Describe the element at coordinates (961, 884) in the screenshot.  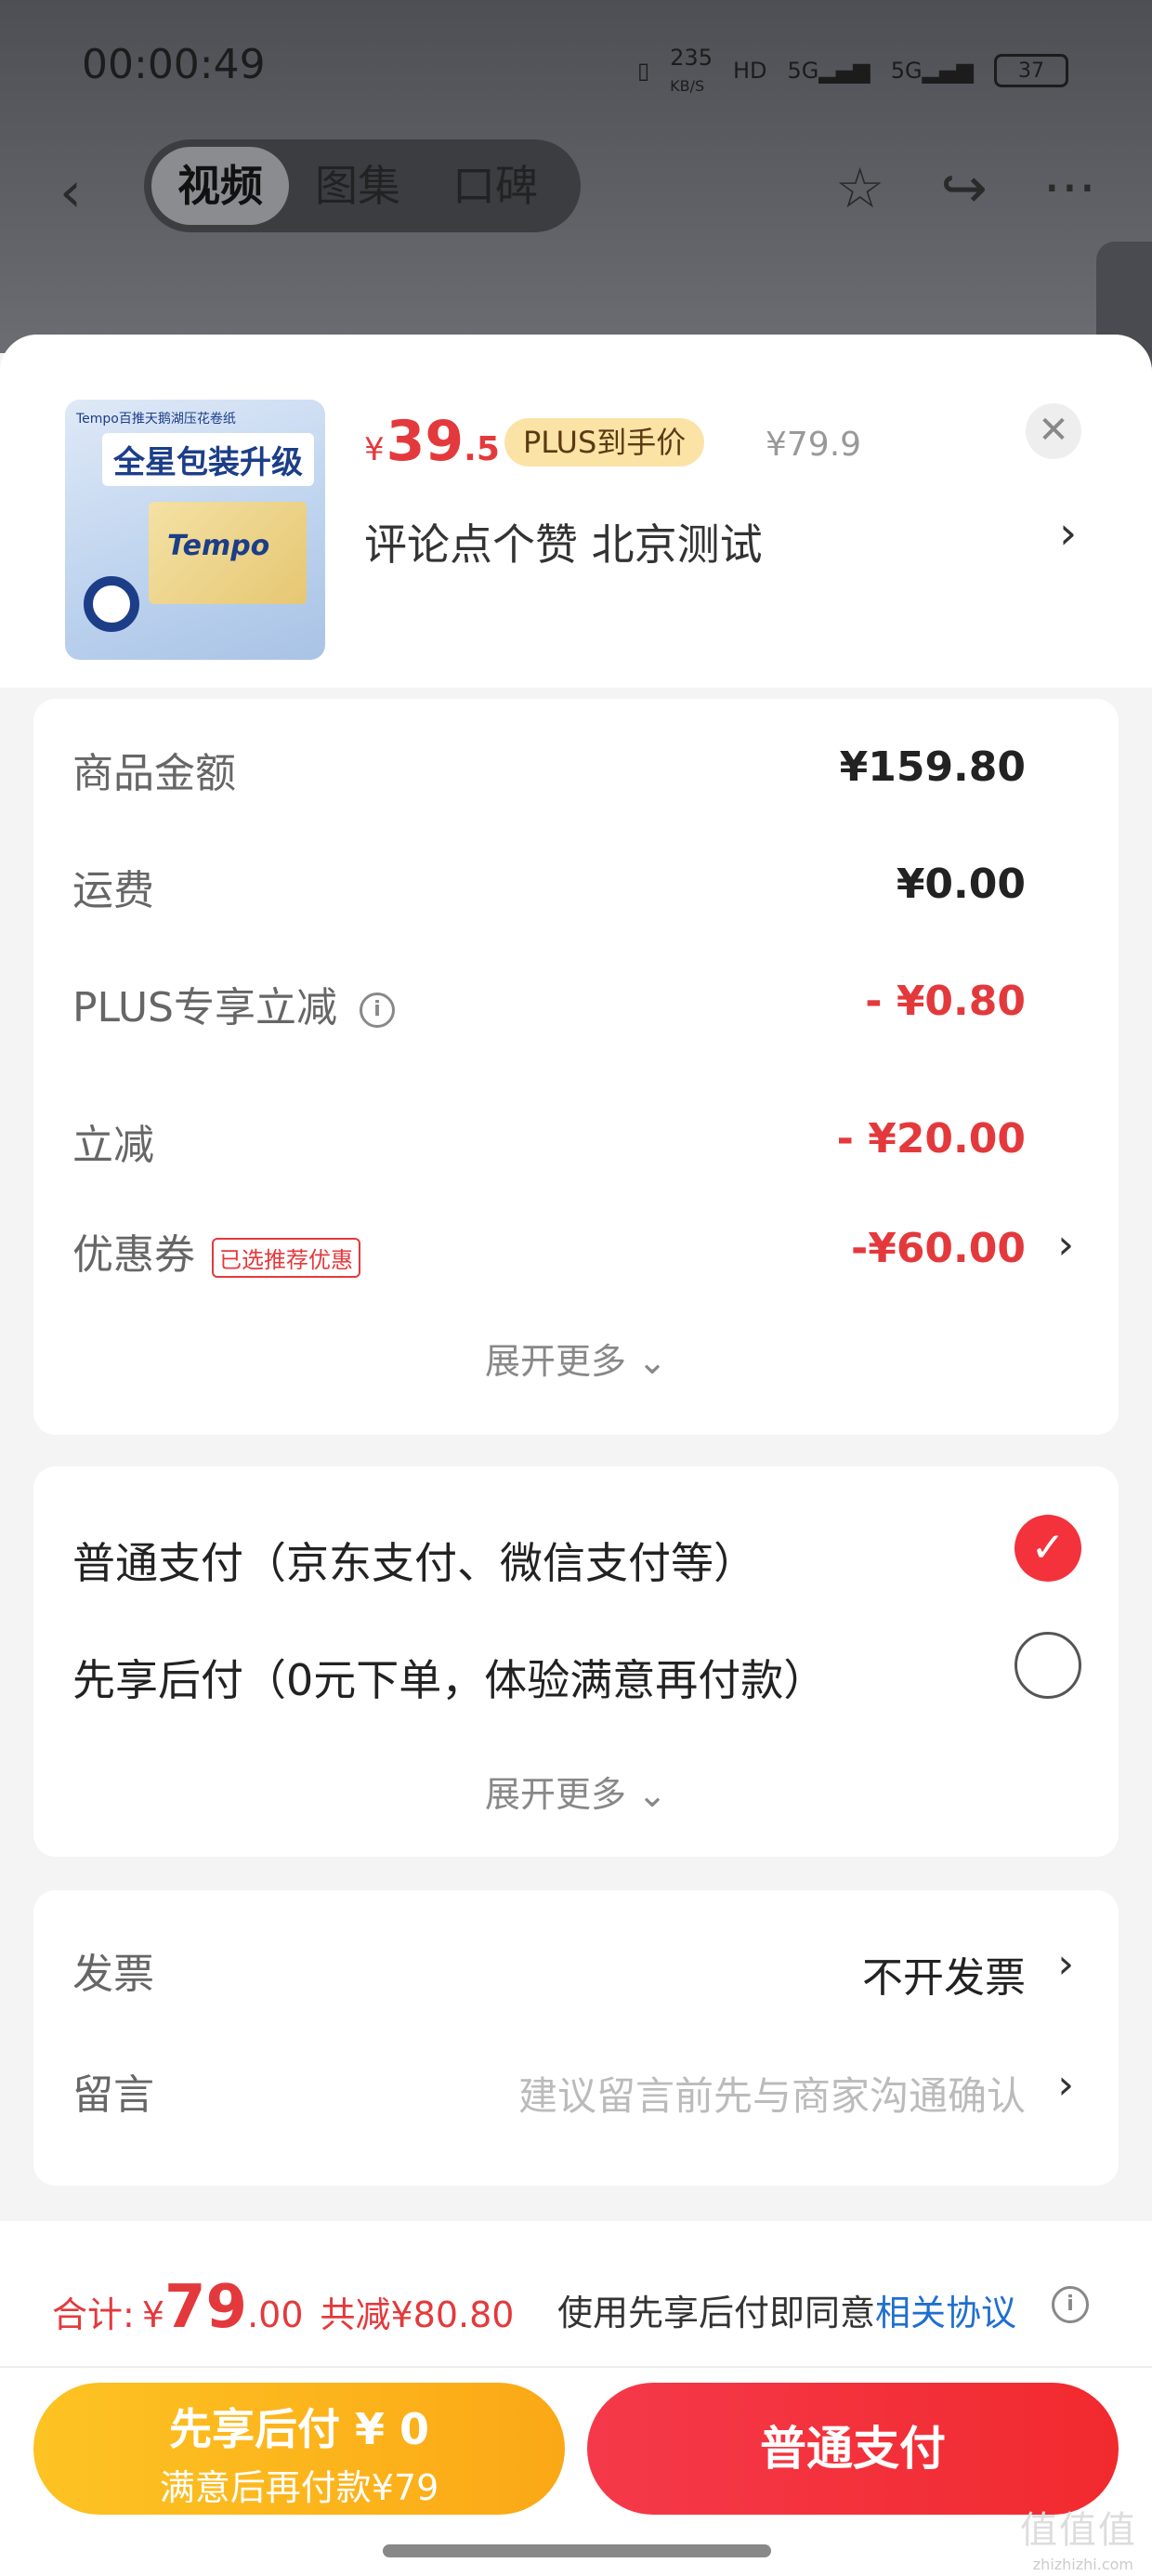
I see `summary-value: ¥0.00` at that location.